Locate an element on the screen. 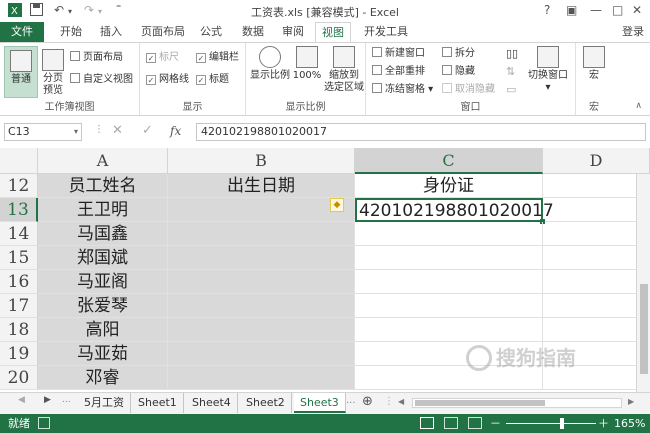  row-header-19: 19 is located at coordinates (19, 354).